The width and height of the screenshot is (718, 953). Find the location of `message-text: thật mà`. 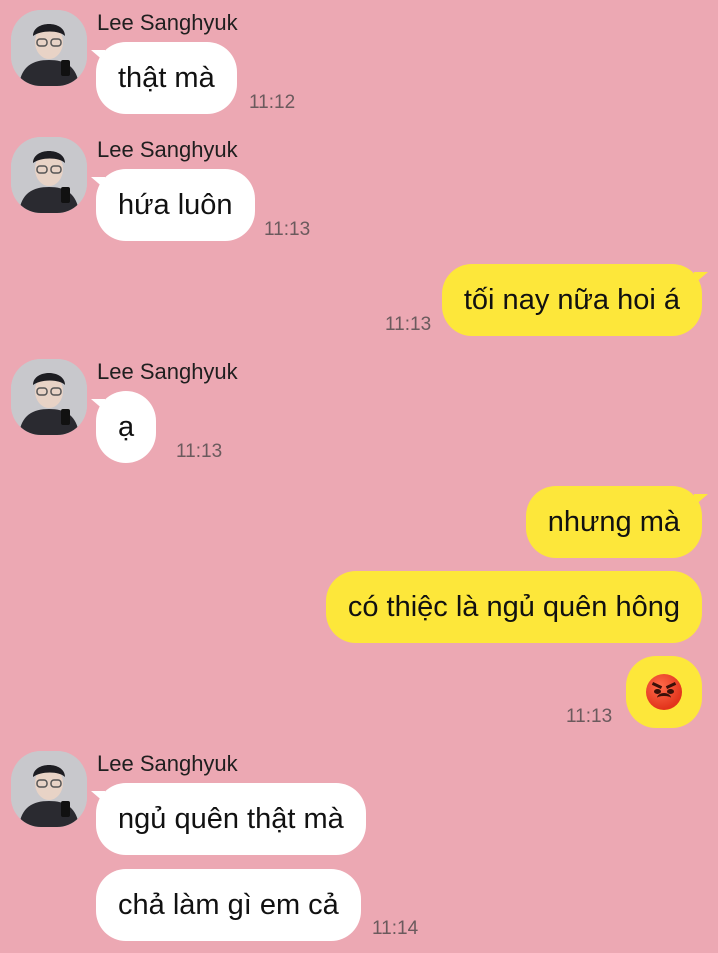

message-text: thật mà is located at coordinates (166, 77).